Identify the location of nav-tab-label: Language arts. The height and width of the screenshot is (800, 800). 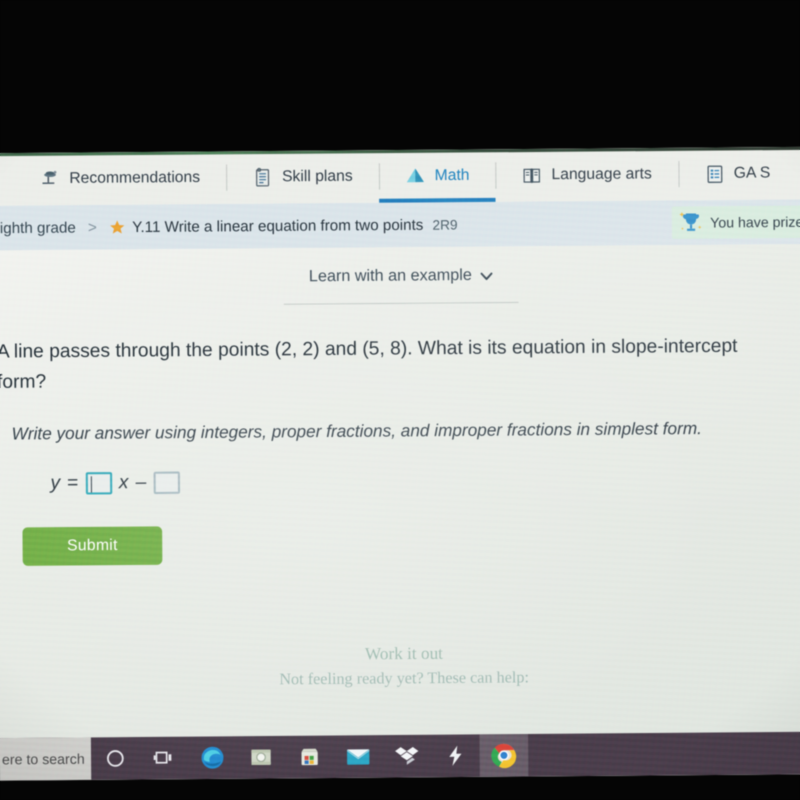
(601, 174).